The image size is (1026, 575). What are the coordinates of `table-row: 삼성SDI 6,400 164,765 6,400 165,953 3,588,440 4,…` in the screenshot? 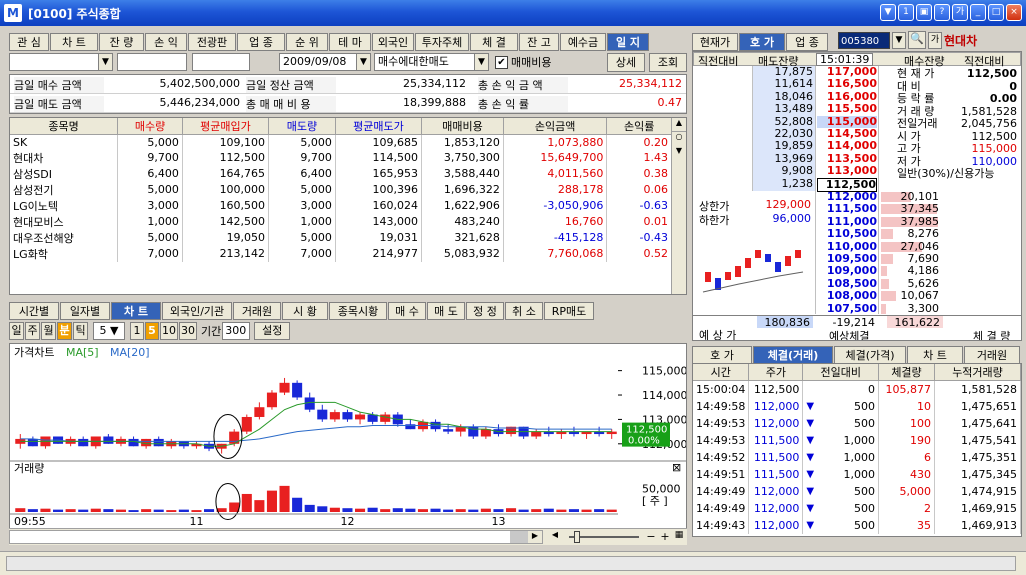 It's located at (341, 173).